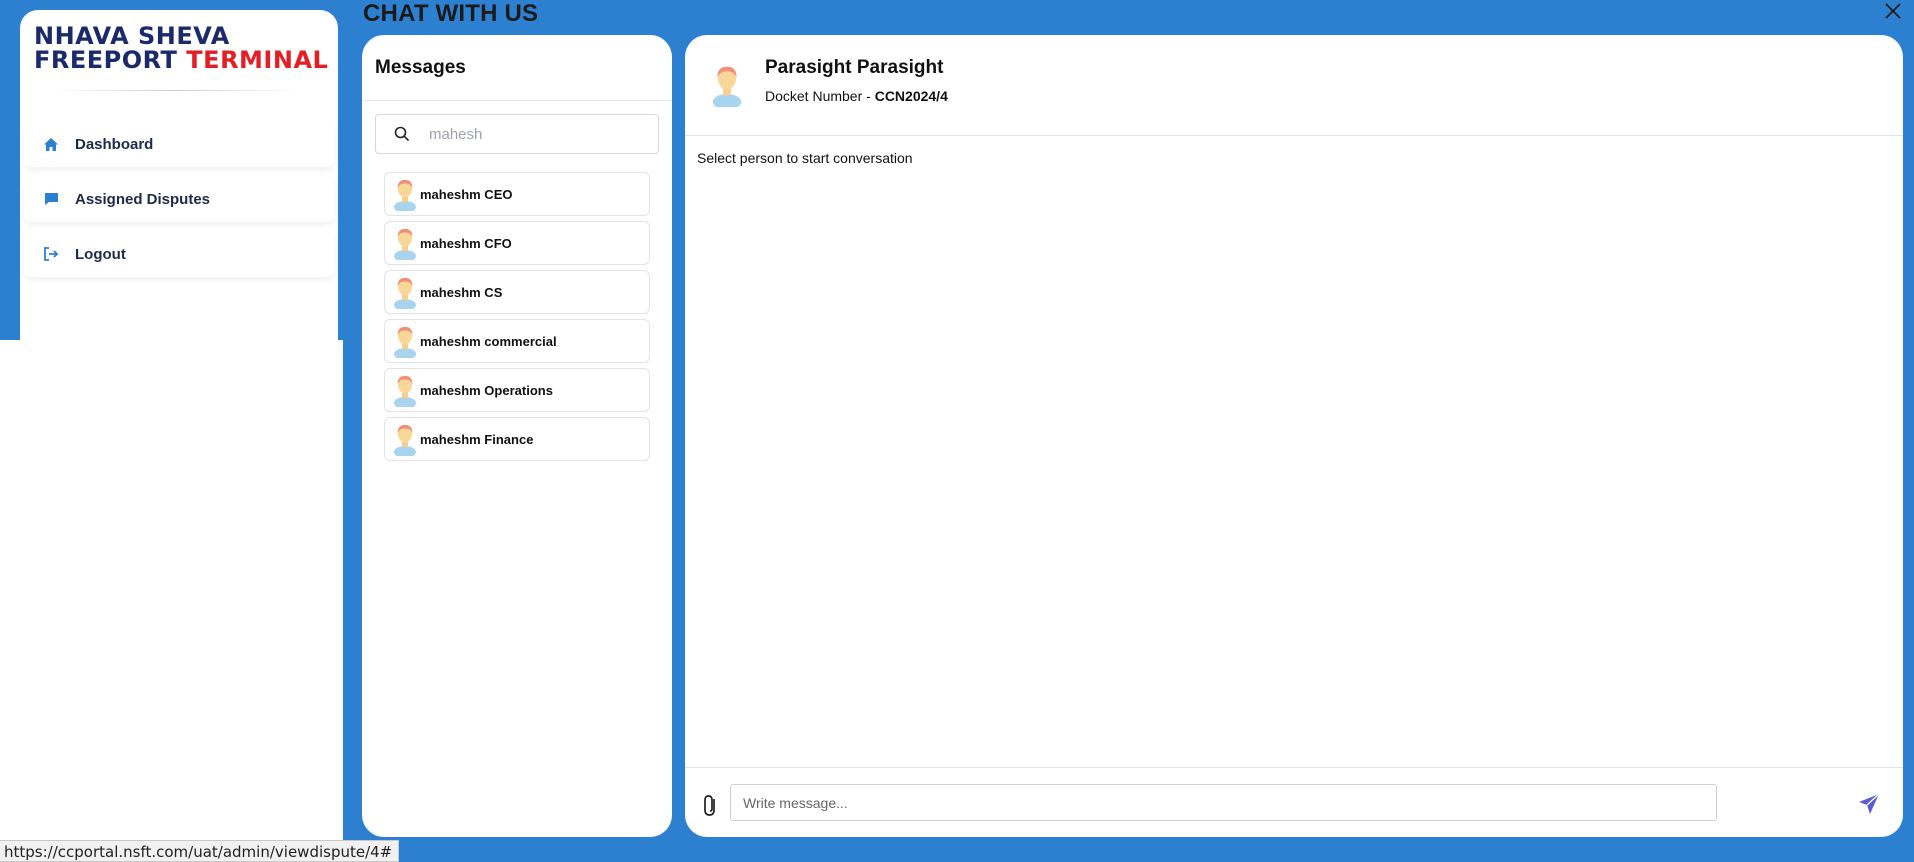 The height and width of the screenshot is (862, 1914). Describe the element at coordinates (114, 144) in the screenshot. I see `sidebar-item-label: Dashboard` at that location.